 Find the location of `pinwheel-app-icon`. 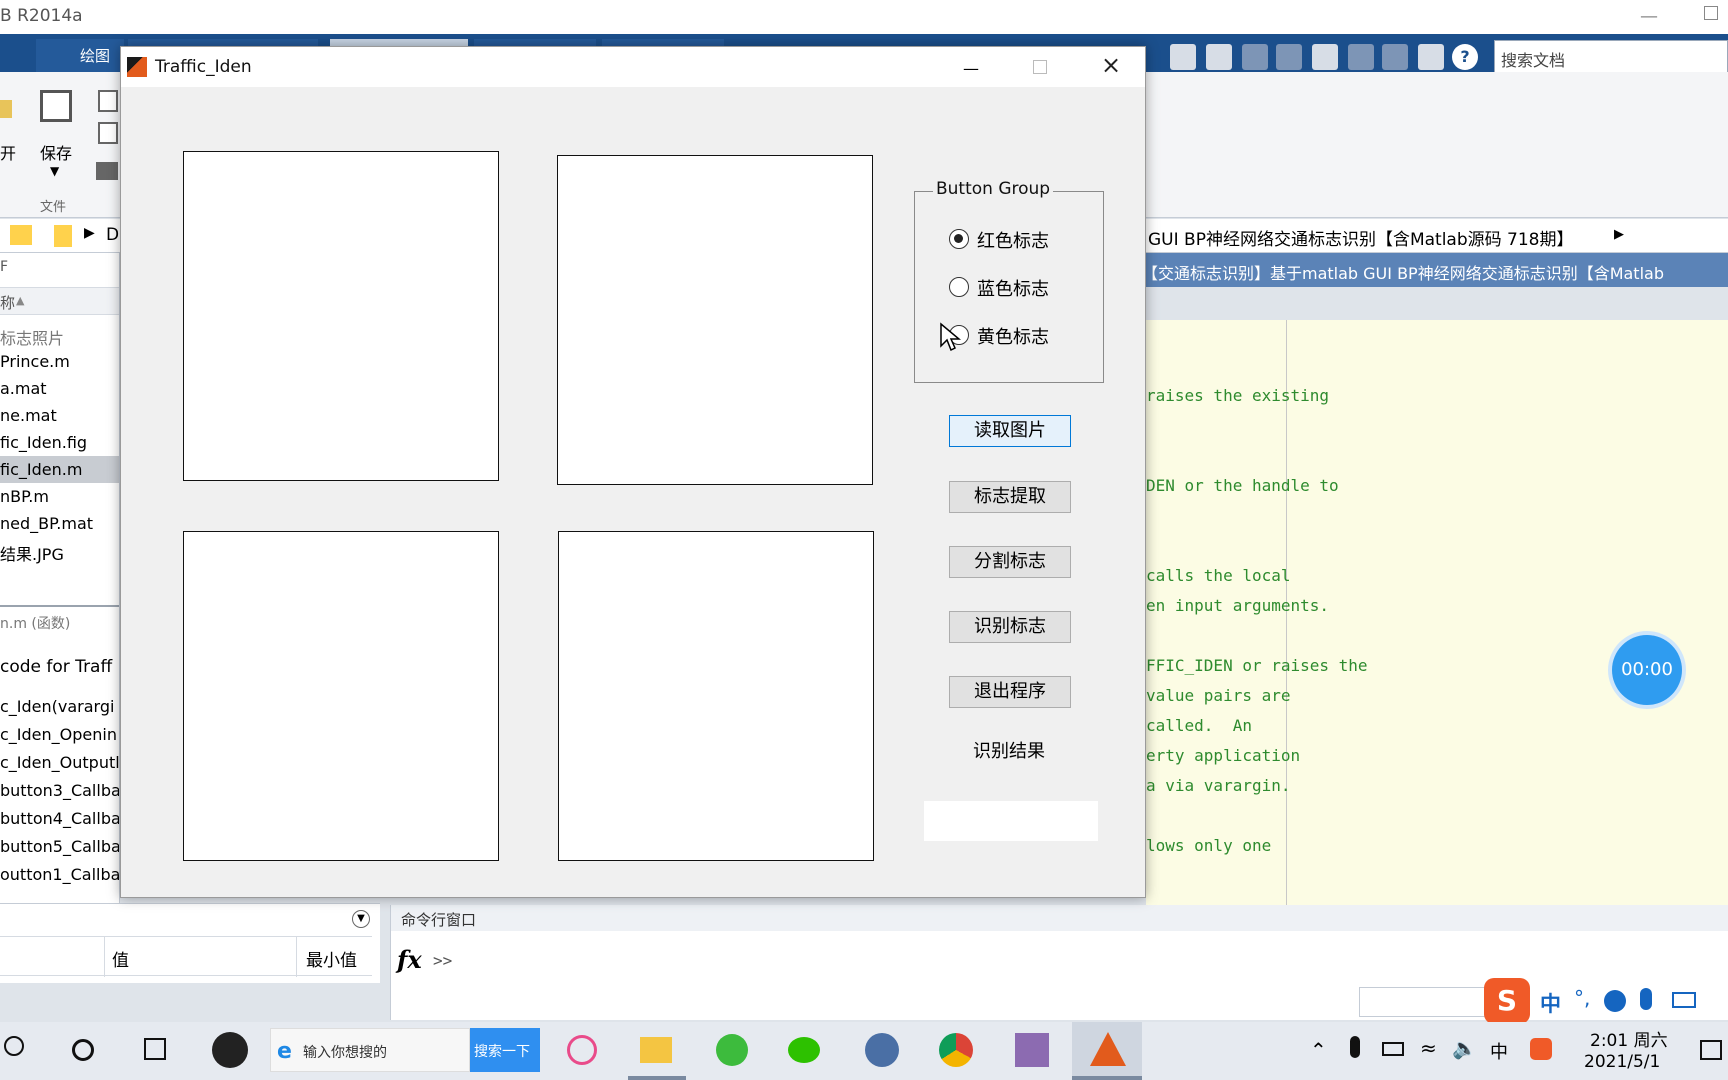

pinwheel-app-icon is located at coordinates (230, 1050).